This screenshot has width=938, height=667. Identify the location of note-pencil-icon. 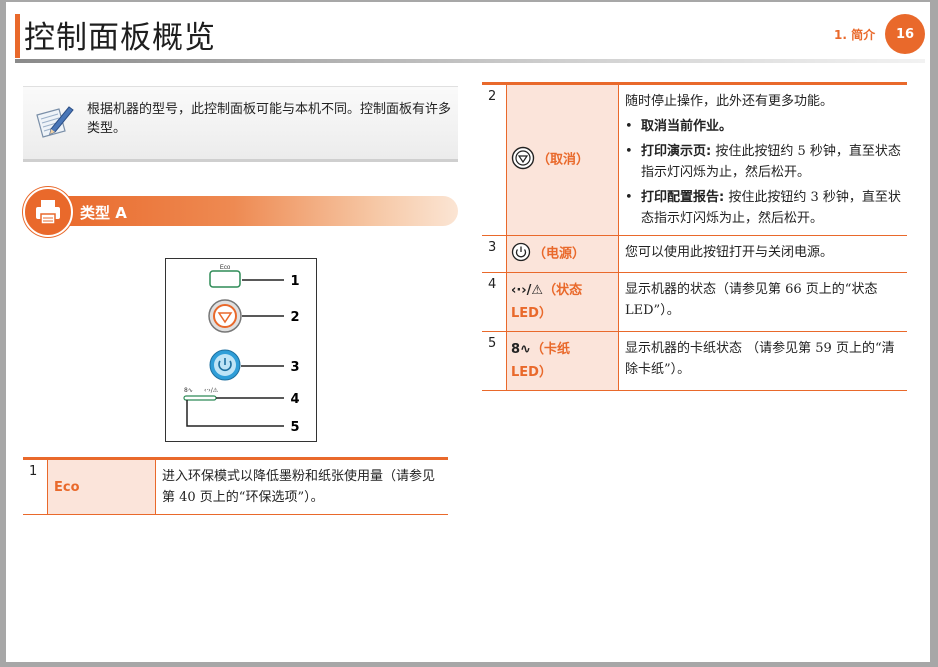
(54, 123).